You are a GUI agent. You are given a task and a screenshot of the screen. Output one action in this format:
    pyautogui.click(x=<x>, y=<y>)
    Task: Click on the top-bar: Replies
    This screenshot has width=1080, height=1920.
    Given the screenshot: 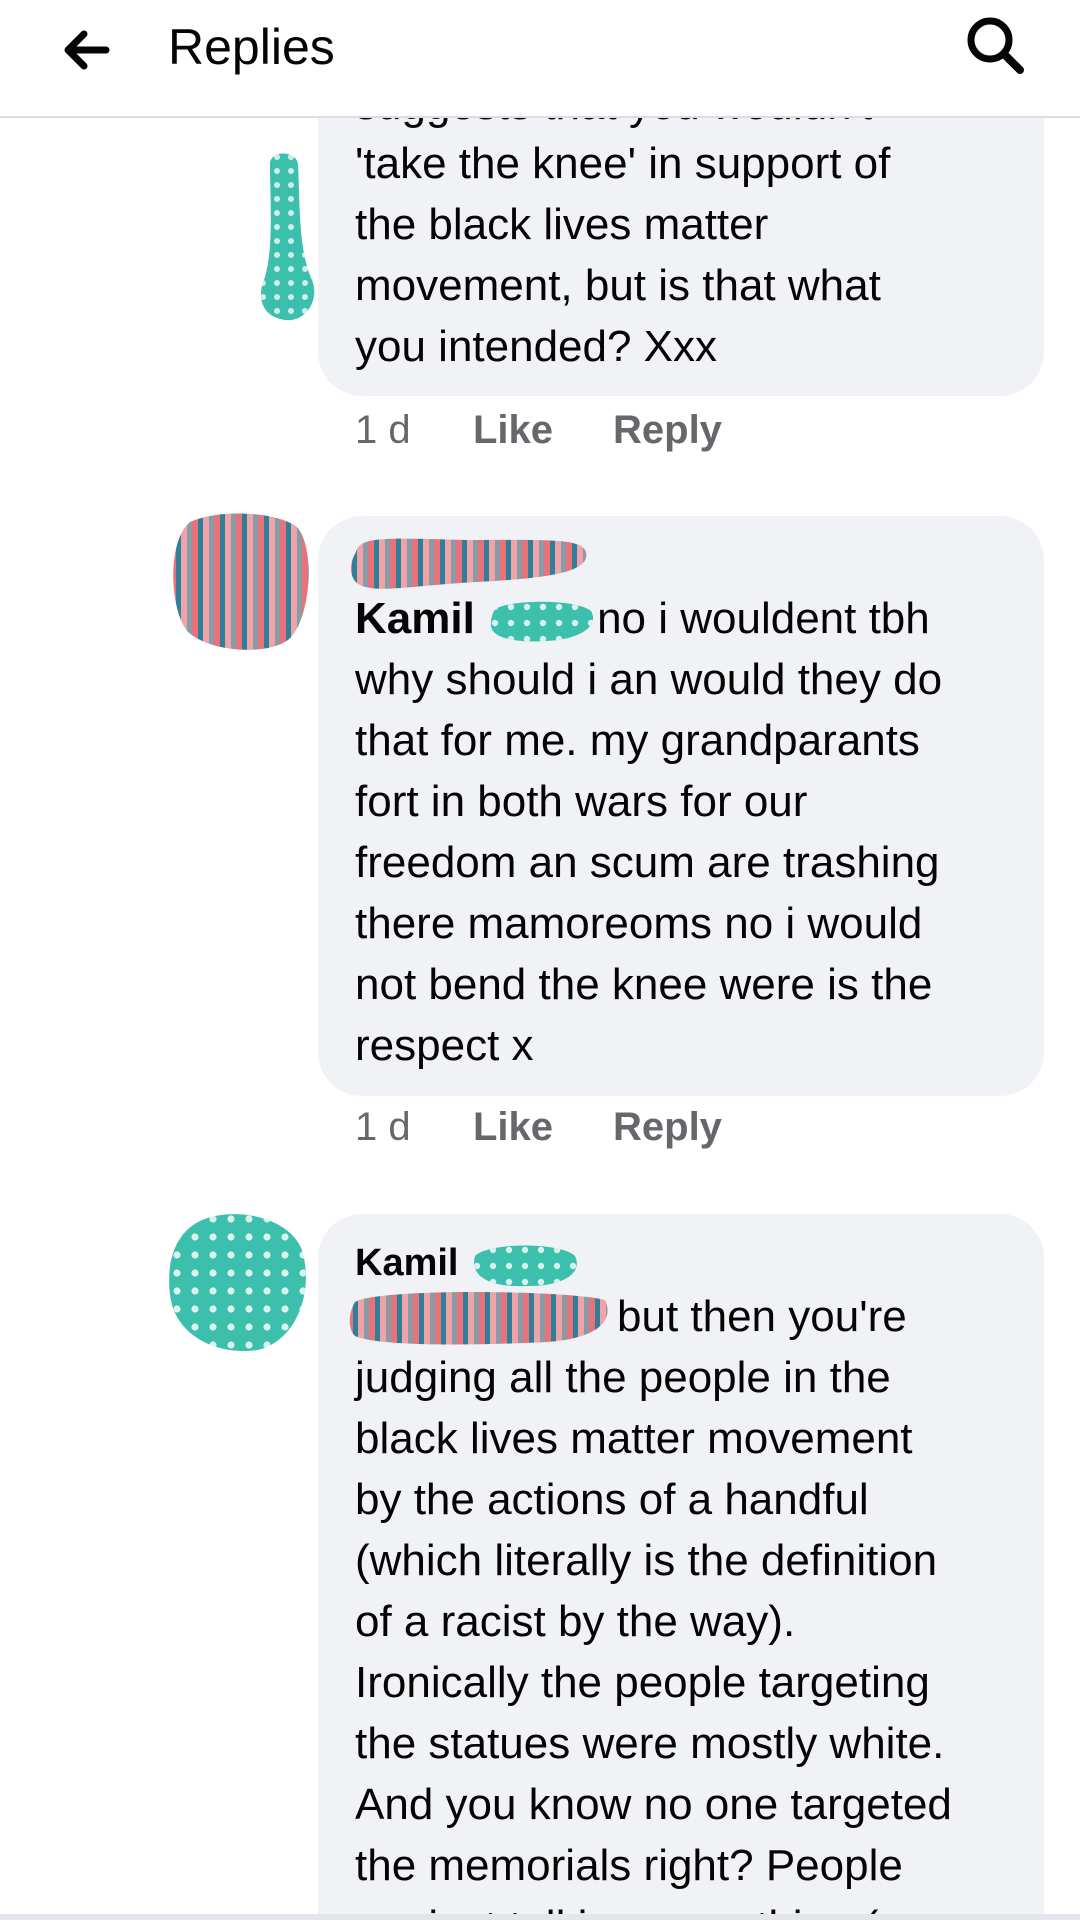 What is the action you would take?
    pyautogui.click(x=540, y=59)
    